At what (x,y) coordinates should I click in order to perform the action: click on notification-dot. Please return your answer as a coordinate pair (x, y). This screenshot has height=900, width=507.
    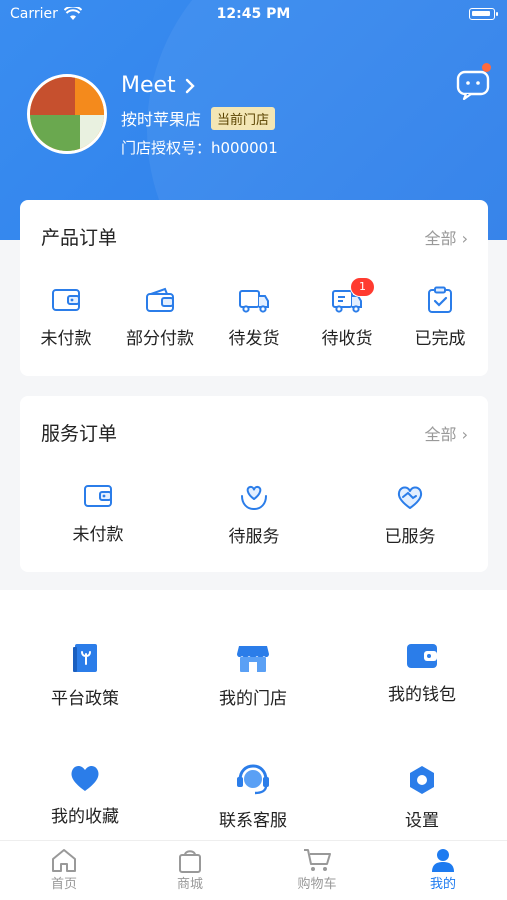
    Looking at the image, I should click on (486, 67).